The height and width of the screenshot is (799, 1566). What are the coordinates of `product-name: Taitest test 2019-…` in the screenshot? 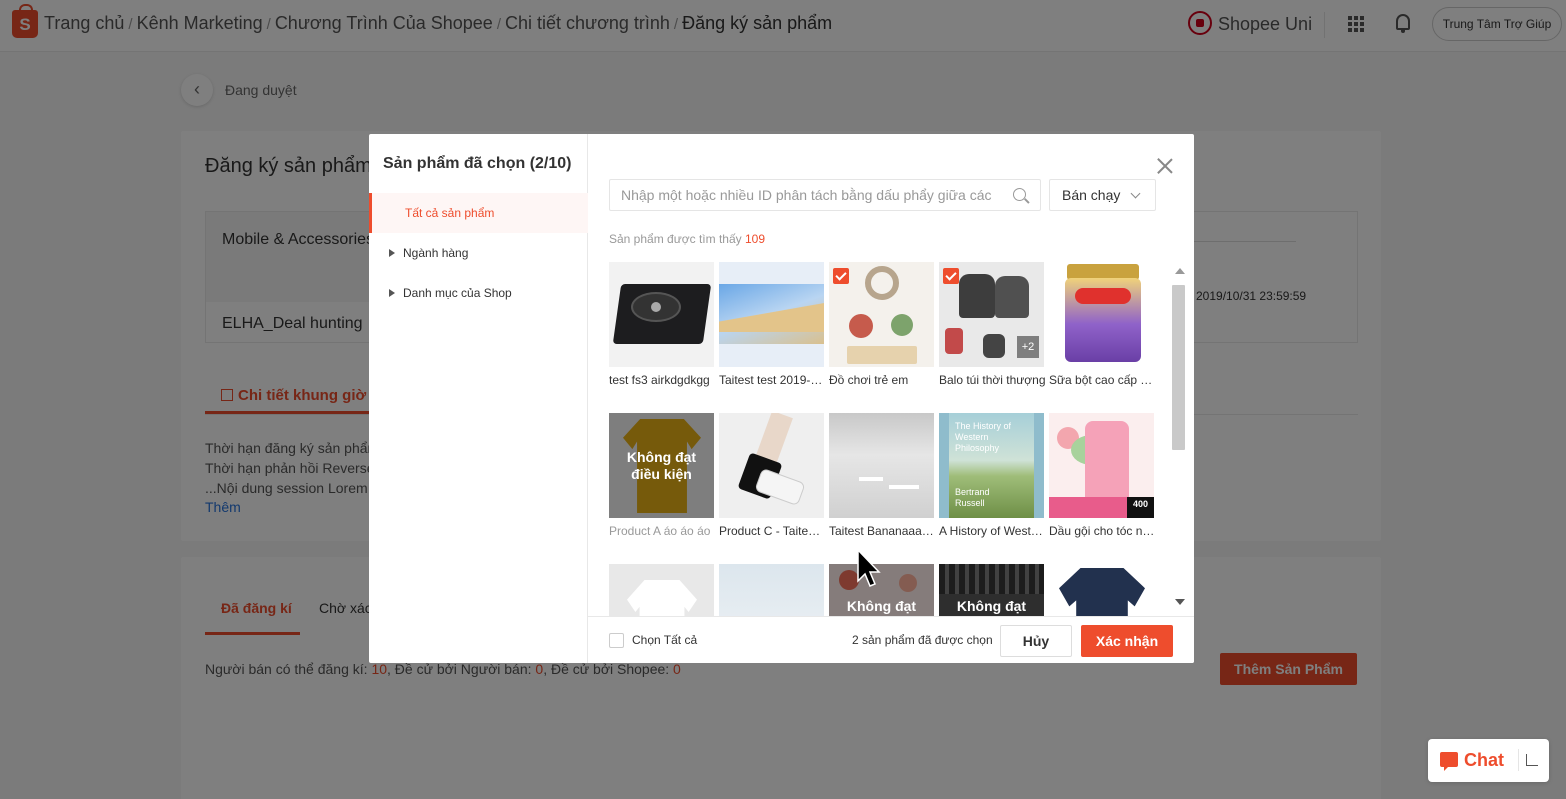 It's located at (771, 380).